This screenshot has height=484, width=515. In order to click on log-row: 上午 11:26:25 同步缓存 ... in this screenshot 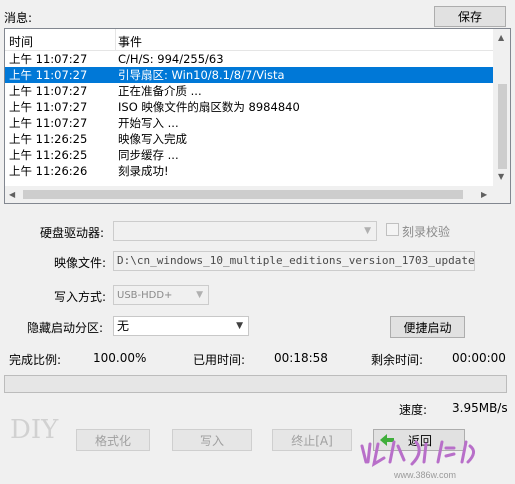, I will do `click(249, 155)`.